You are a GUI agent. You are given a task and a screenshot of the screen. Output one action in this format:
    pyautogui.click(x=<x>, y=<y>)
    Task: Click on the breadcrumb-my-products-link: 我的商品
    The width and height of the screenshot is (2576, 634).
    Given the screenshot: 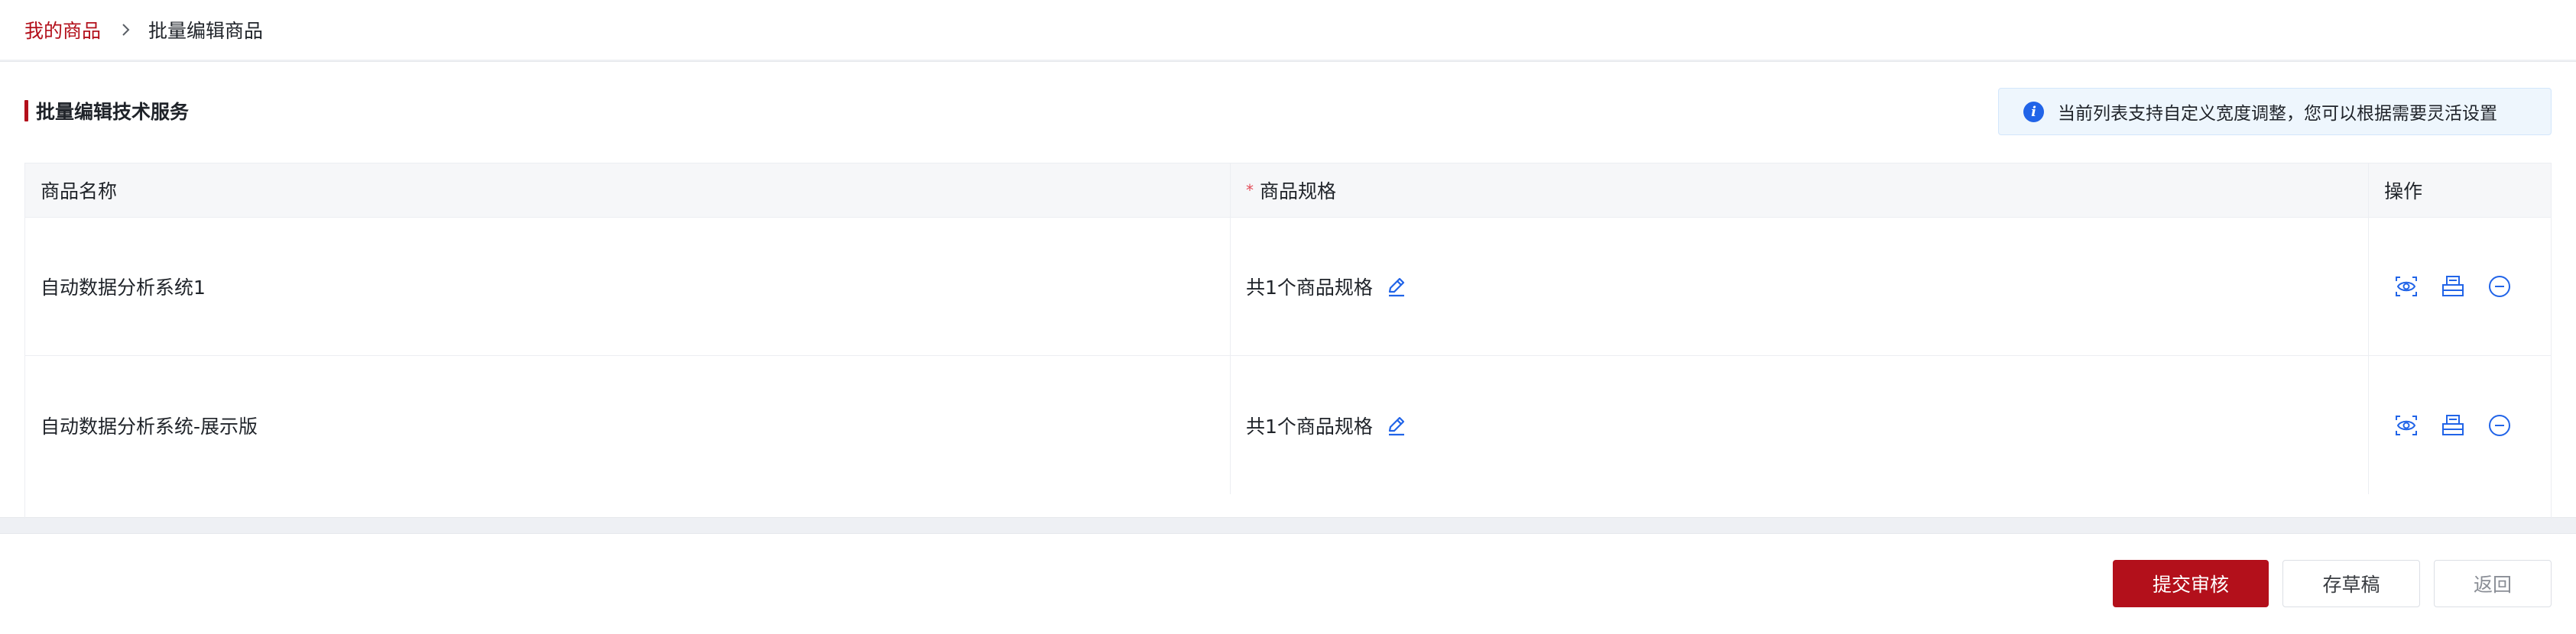 What is the action you would take?
    pyautogui.click(x=62, y=30)
    